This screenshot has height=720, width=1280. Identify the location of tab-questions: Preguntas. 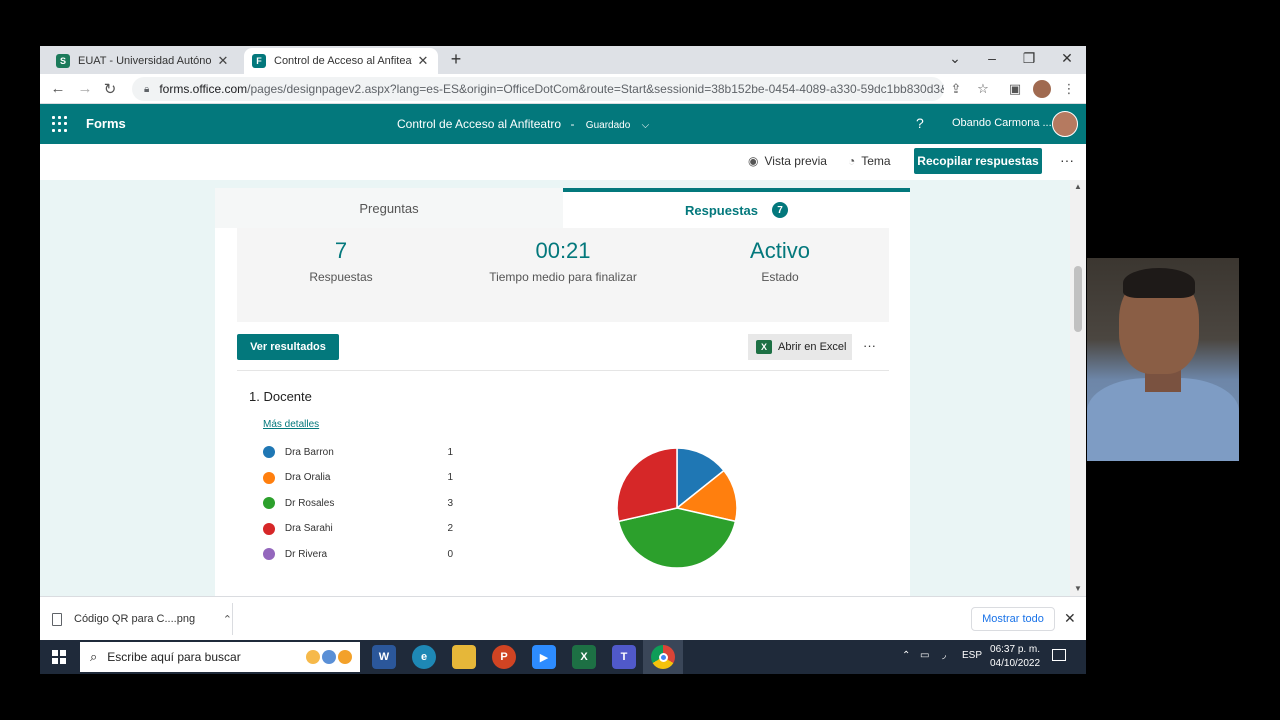
(389, 208).